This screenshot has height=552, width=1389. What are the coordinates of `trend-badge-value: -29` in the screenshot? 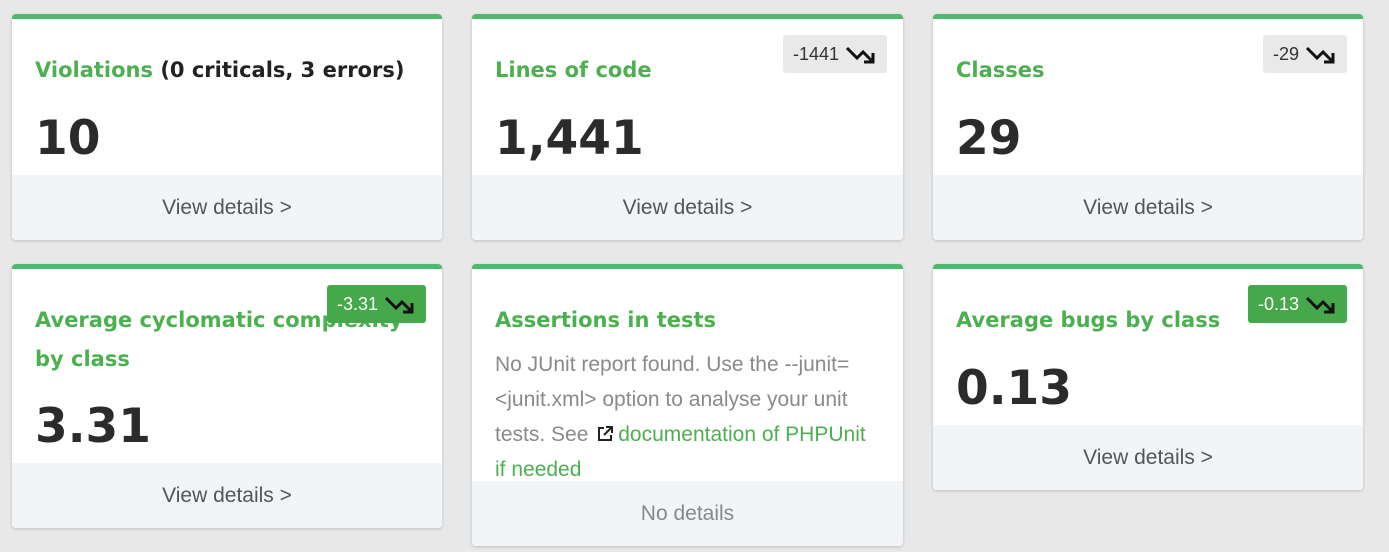 It's located at (1285, 53).